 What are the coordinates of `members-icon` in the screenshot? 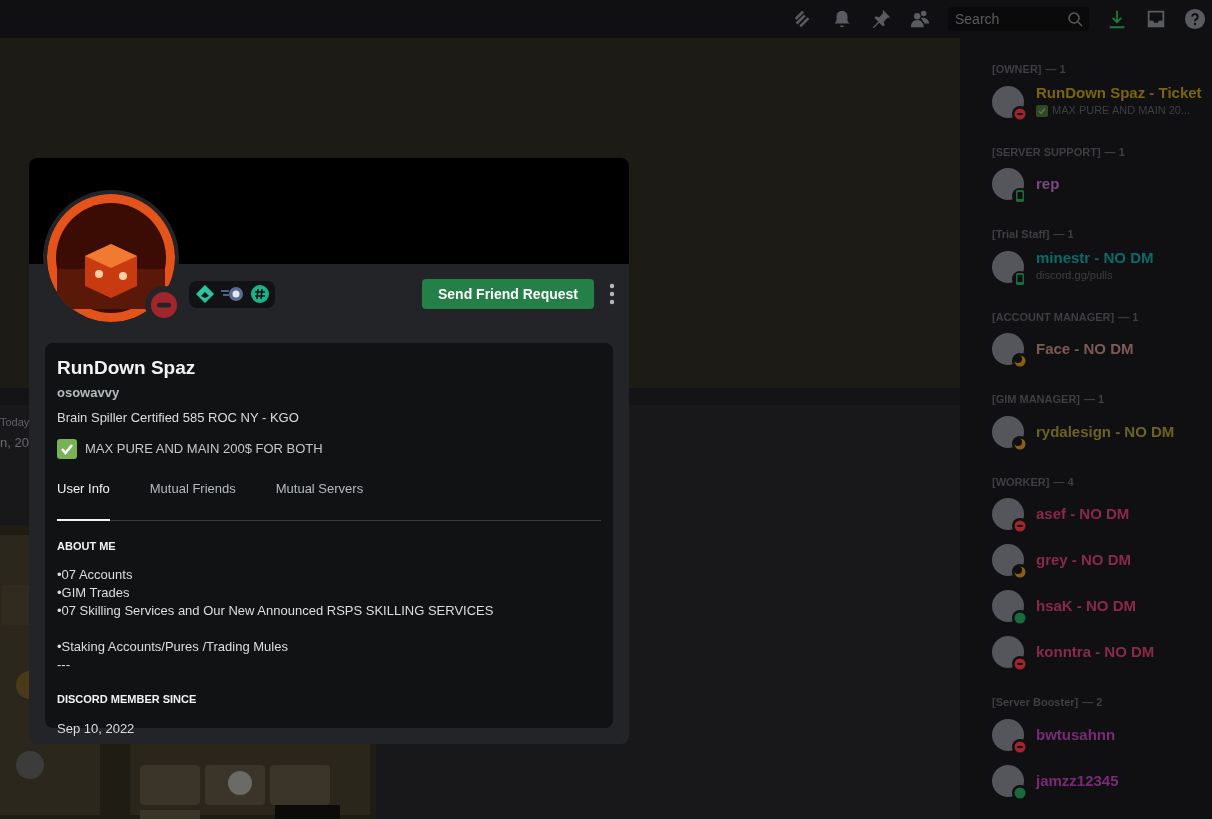 It's located at (920, 19).